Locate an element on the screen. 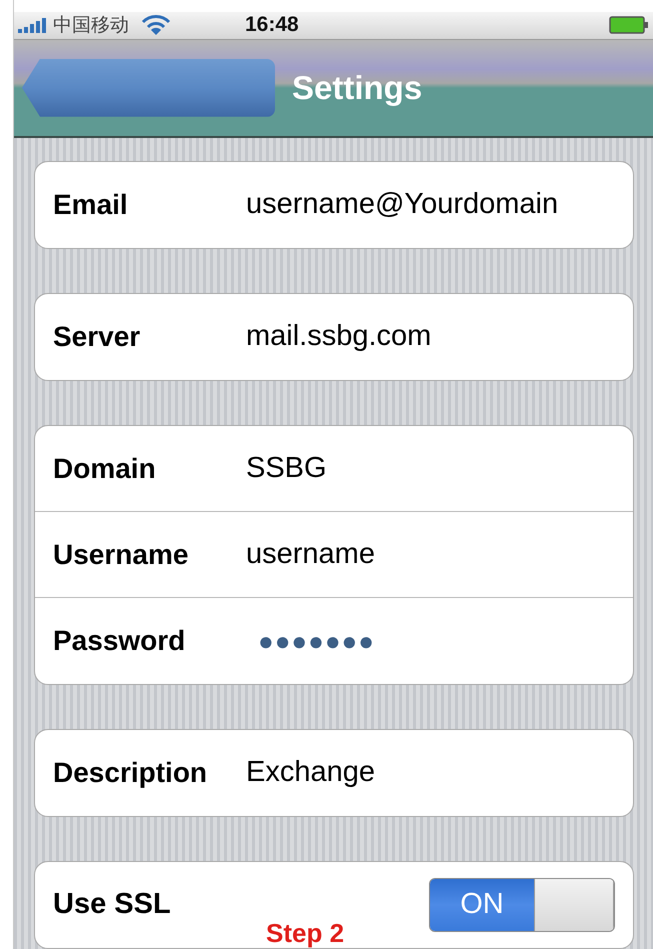 This screenshot has width=653, height=949. annotation-text: Step 2 is located at coordinates (305, 933).